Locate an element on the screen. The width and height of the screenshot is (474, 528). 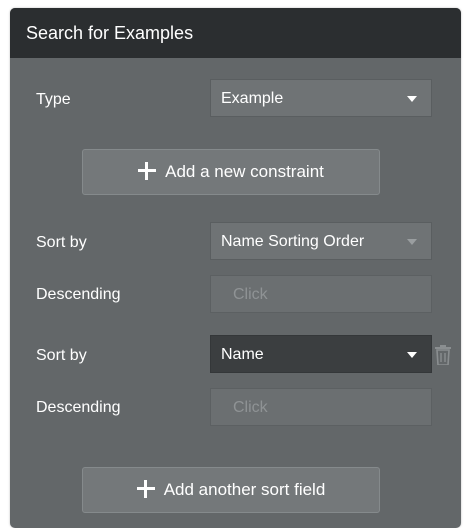
descending-toggle-1: Click is located at coordinates (321, 294).